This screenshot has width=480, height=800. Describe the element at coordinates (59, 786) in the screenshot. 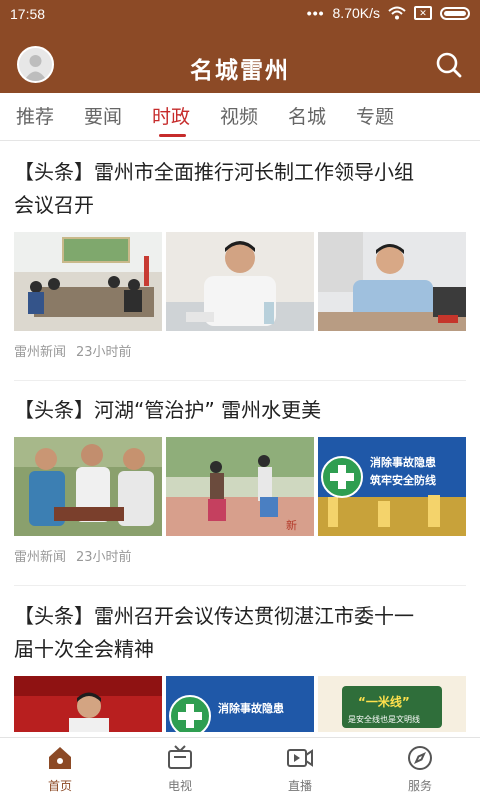

I see `nav-label: 首页` at that location.